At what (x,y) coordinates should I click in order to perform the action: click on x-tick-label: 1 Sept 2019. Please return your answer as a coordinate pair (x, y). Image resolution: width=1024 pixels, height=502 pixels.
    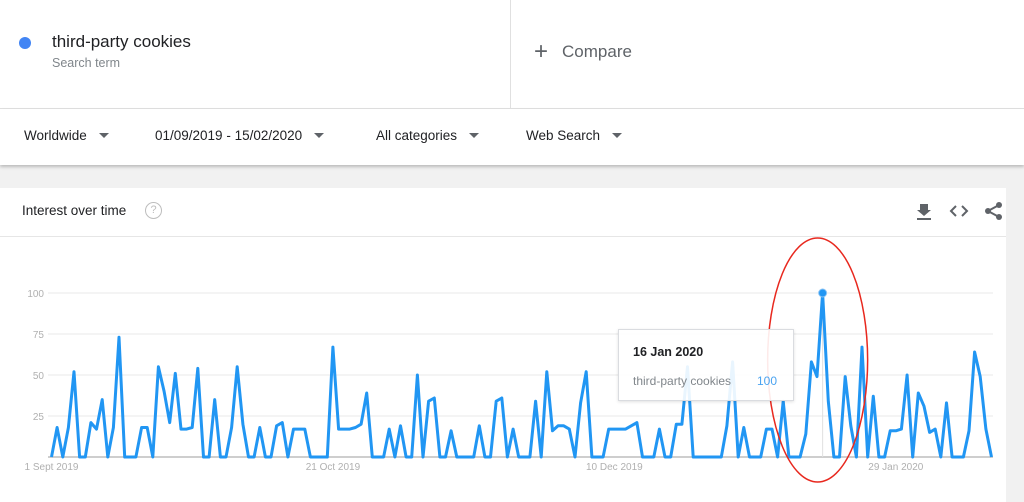
    Looking at the image, I should click on (52, 467).